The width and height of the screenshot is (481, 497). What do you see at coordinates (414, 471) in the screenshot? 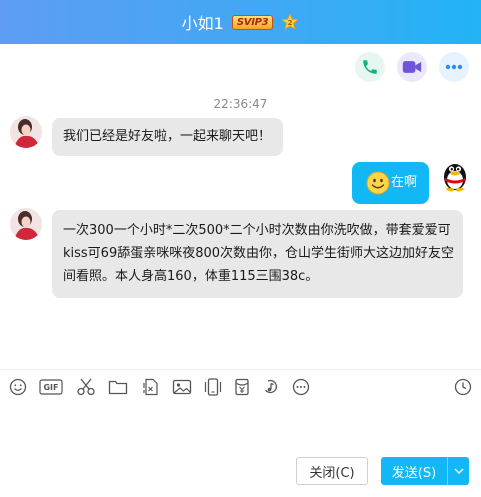
I see `send-button: 发送(S)` at bounding box center [414, 471].